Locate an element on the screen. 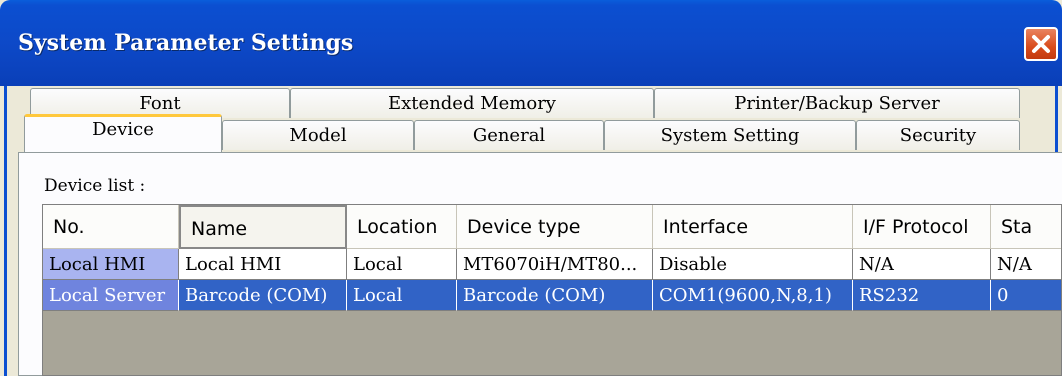 The height and width of the screenshot is (376, 1062). close-icon is located at coordinates (1041, 44).